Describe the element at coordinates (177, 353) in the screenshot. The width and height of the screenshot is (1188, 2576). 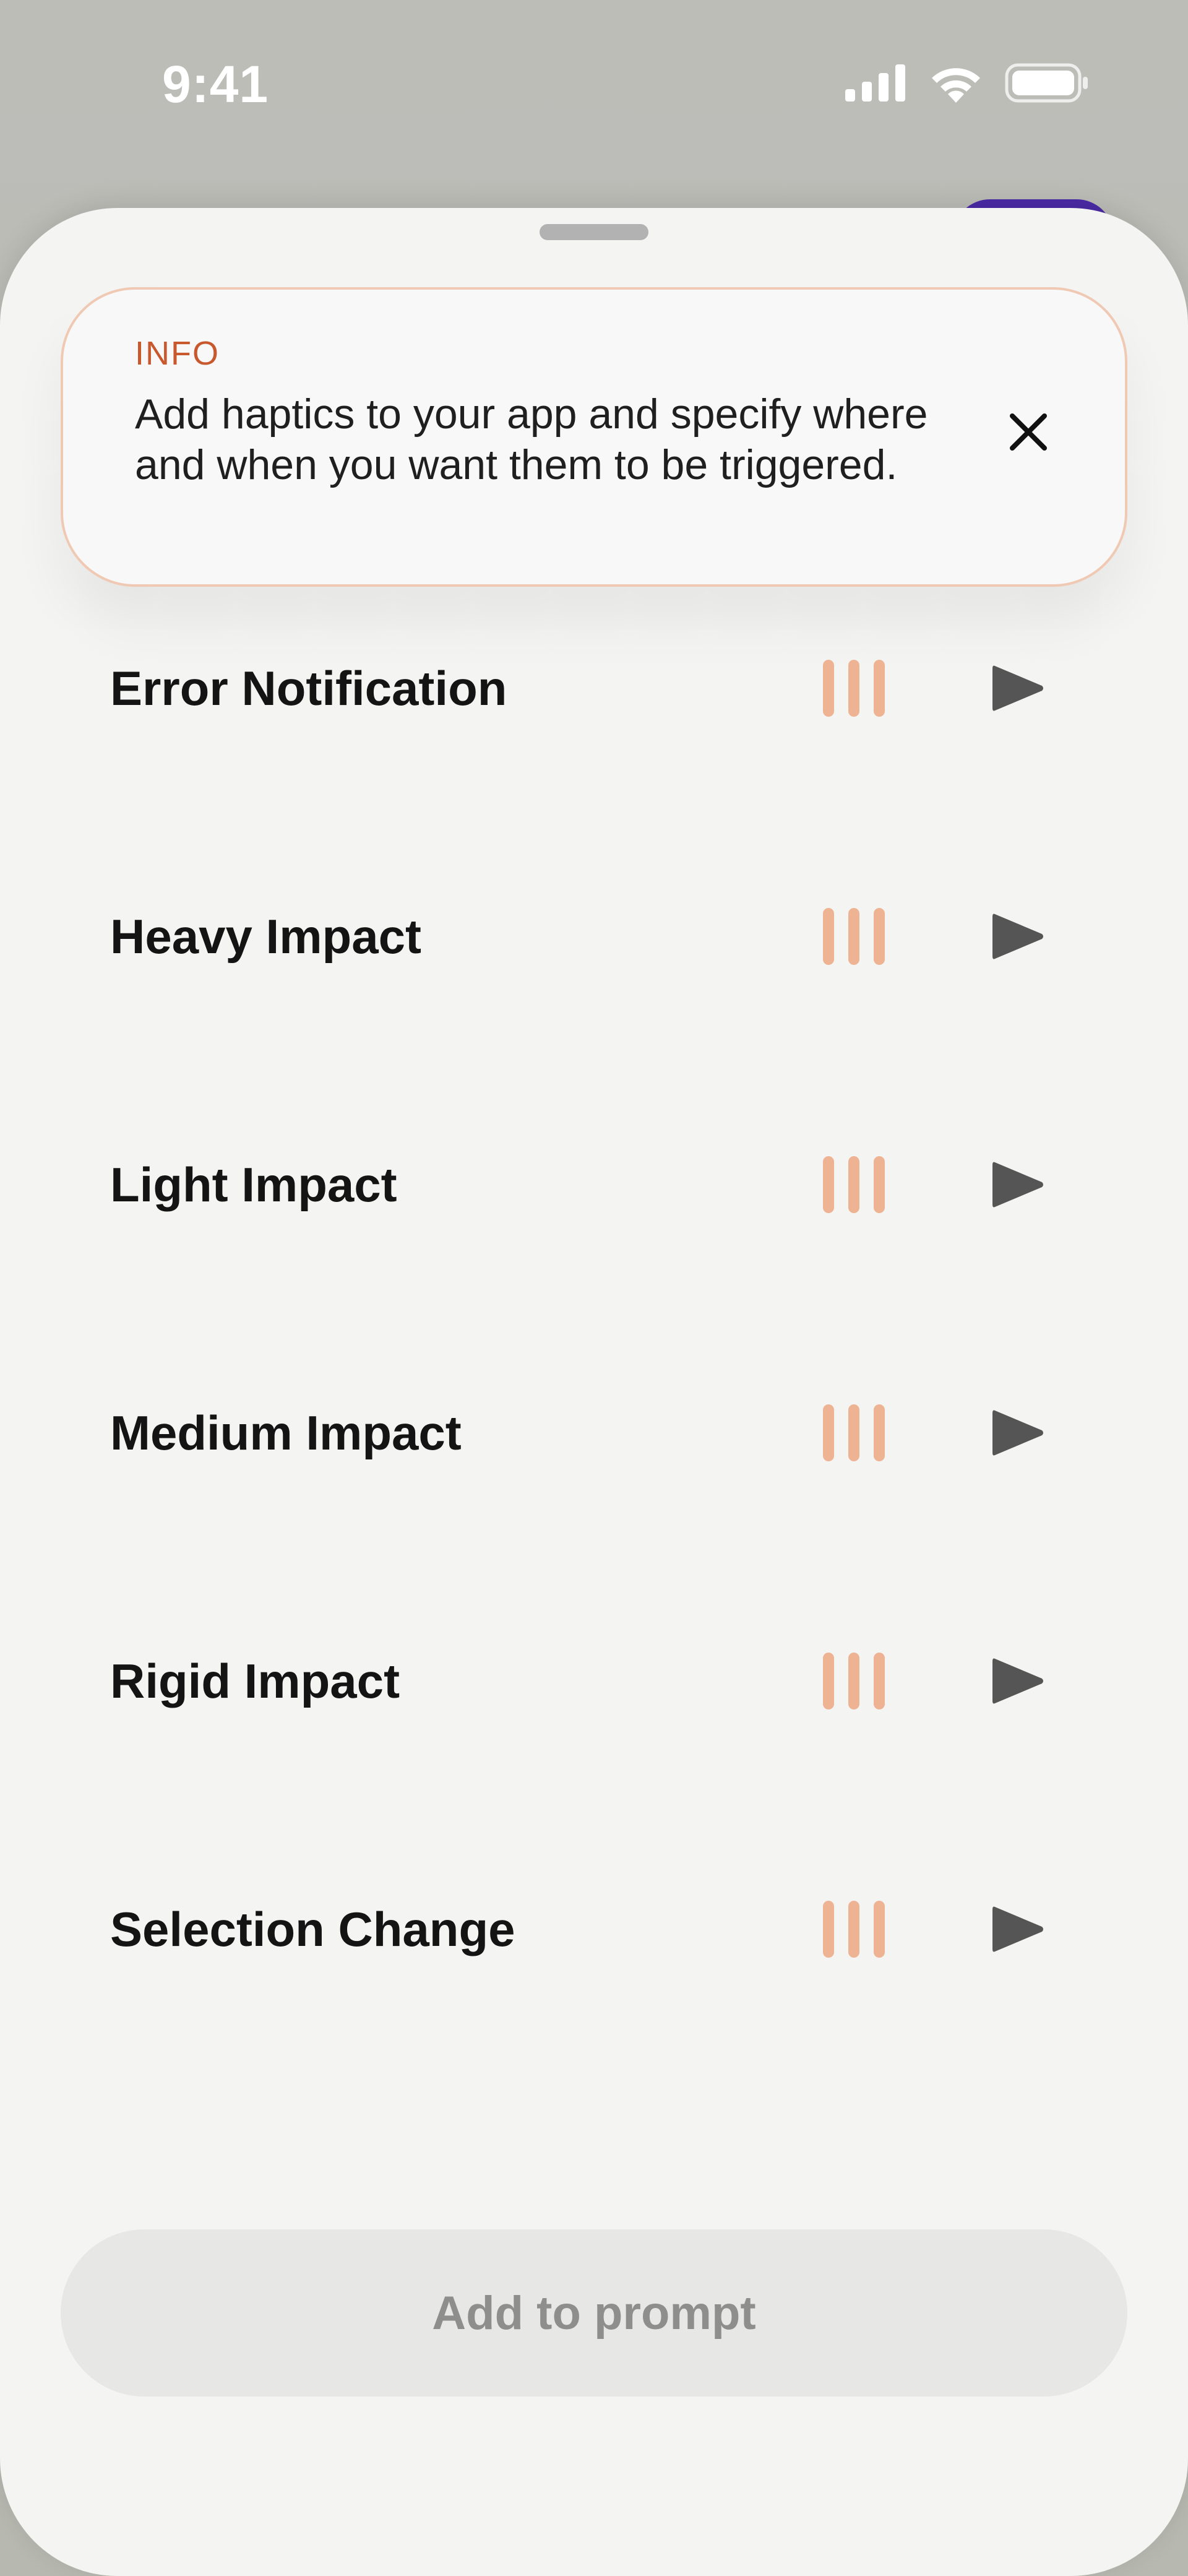
I see `info-label: INFO` at that location.